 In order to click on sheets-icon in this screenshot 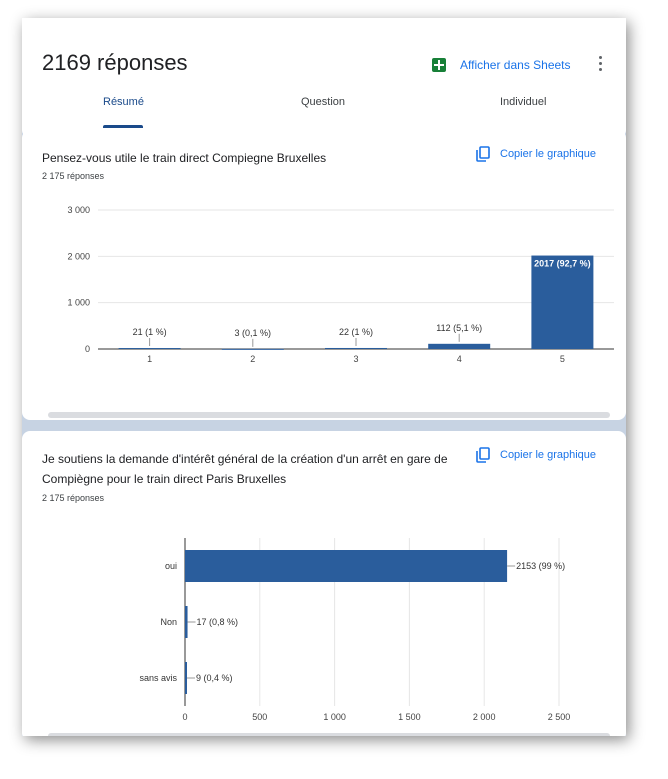, I will do `click(439, 65)`.